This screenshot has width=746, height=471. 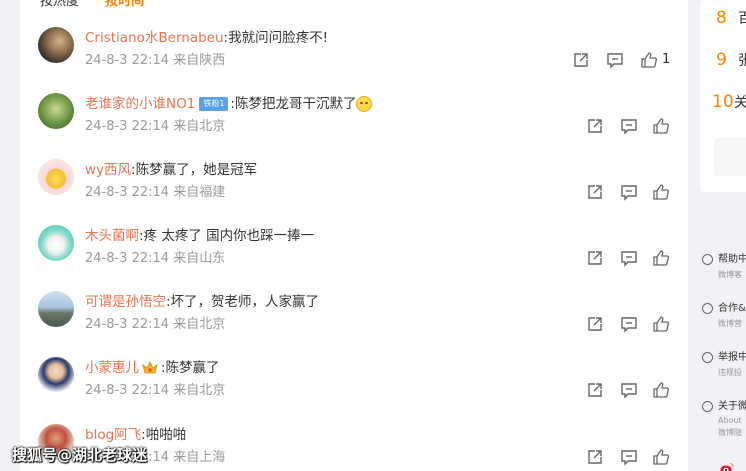 I want to click on username-link: blog阿飞, so click(x=113, y=435).